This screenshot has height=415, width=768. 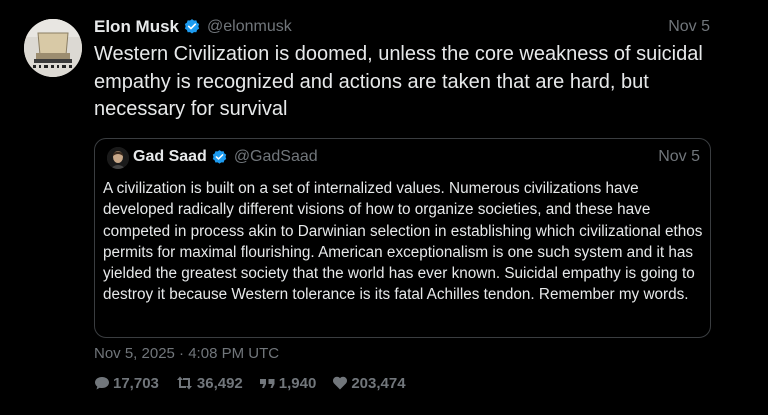 What do you see at coordinates (219, 383) in the screenshot?
I see `retweet-count: 36,492` at bounding box center [219, 383].